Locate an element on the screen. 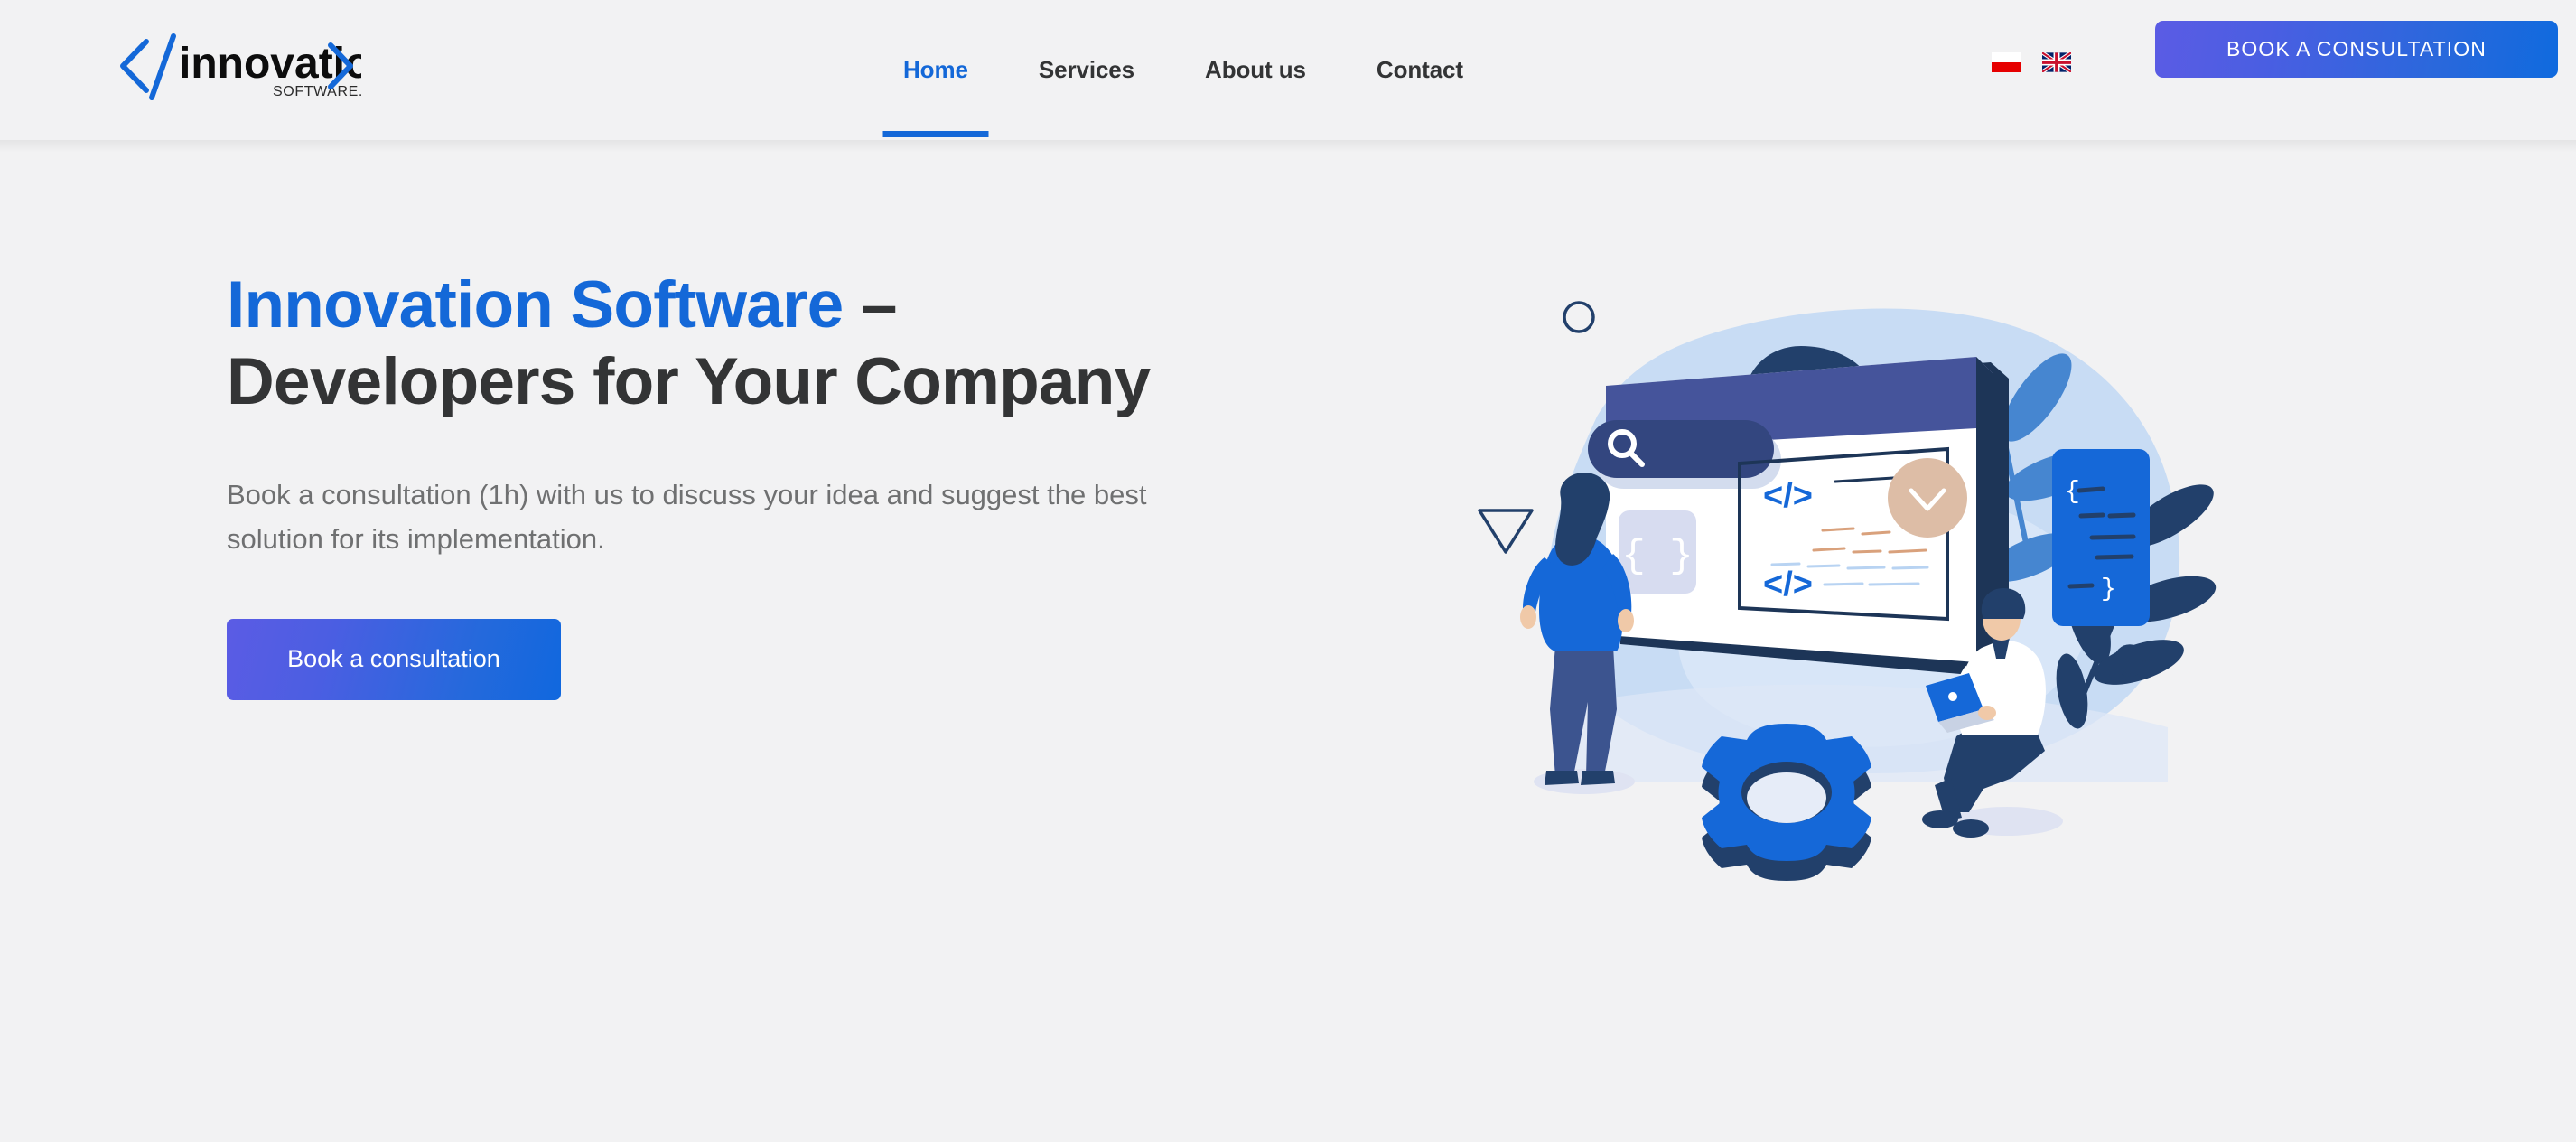  book-consultation-header-button: BOOK A CONSULTATION is located at coordinates (2356, 49).